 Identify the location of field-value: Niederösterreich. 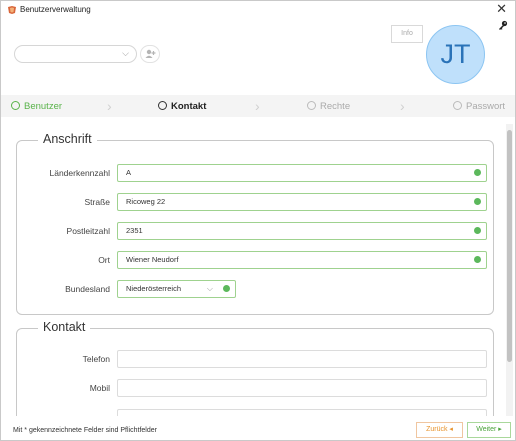
(154, 288).